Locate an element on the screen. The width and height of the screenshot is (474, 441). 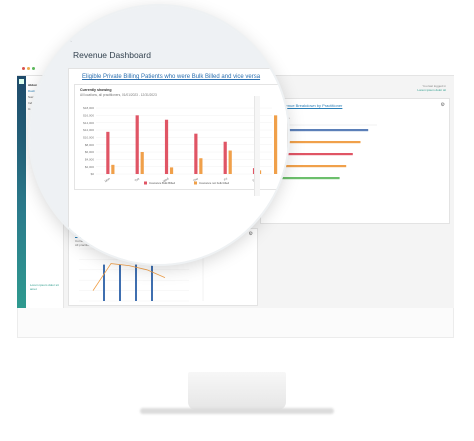
x-tick-label: Mon is located at coordinates (107, 179).